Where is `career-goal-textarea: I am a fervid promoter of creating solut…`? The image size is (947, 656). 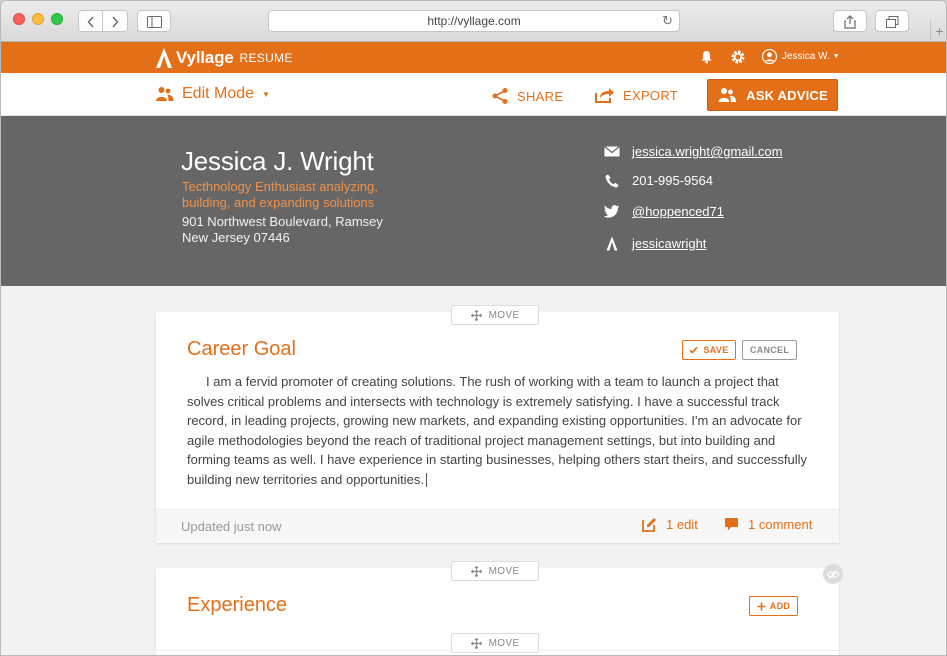 career-goal-textarea: I am a fervid promoter of creating solut… is located at coordinates (499, 430).